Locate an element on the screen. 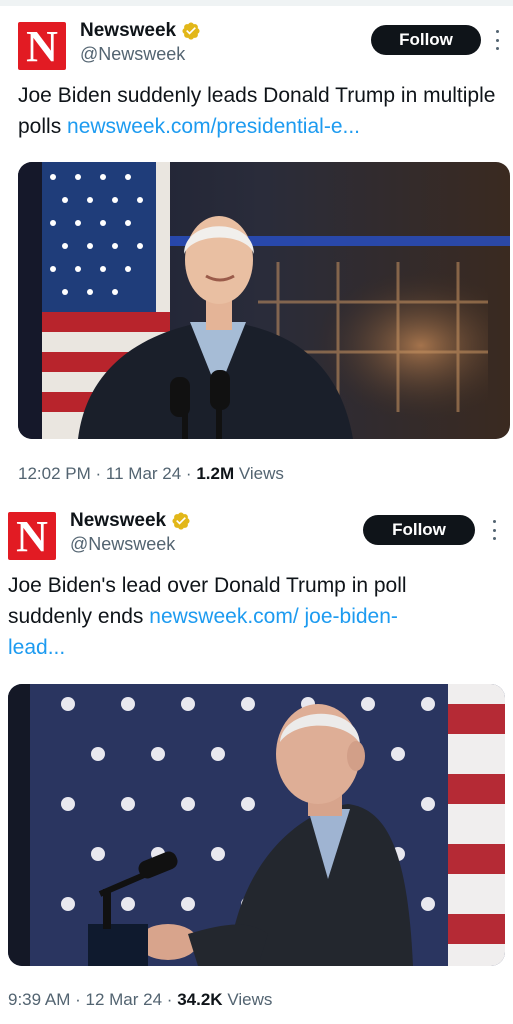 The height and width of the screenshot is (1024, 513). views-count: 1.2M is located at coordinates (215, 473).